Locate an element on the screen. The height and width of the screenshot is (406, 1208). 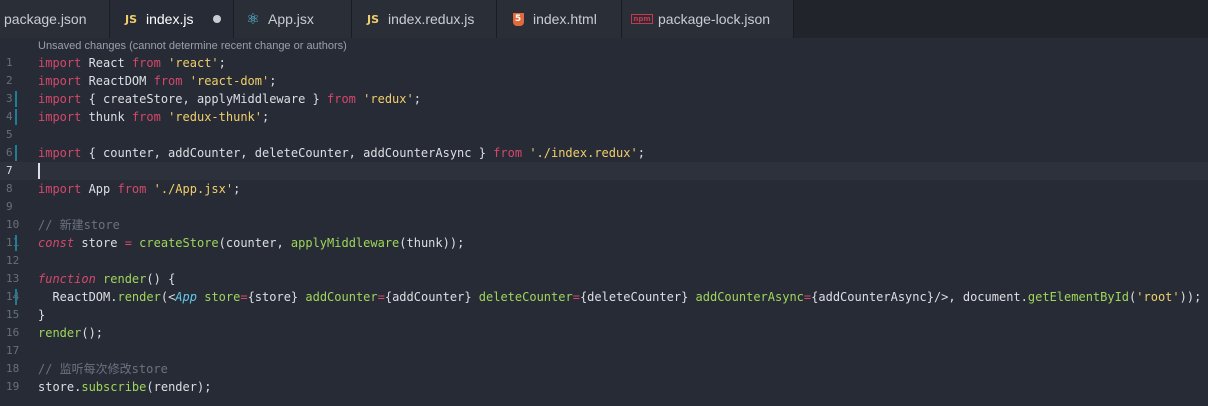
code-token: )); is located at coordinates (1190, 297).